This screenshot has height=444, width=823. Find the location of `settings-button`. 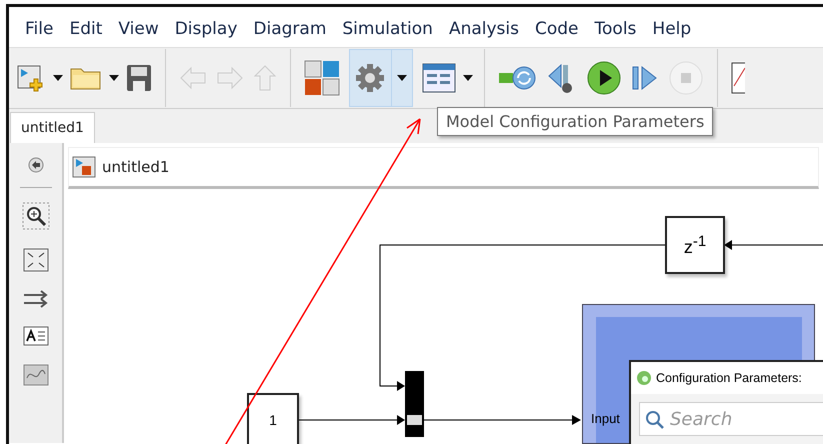

settings-button is located at coordinates (381, 78).